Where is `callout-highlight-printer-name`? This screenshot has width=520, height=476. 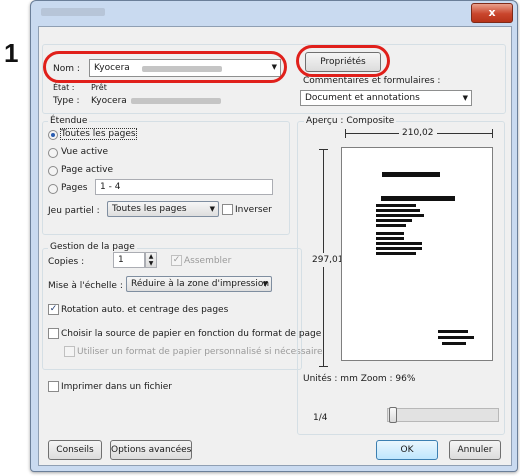 callout-highlight-printer-name is located at coordinates (165, 67).